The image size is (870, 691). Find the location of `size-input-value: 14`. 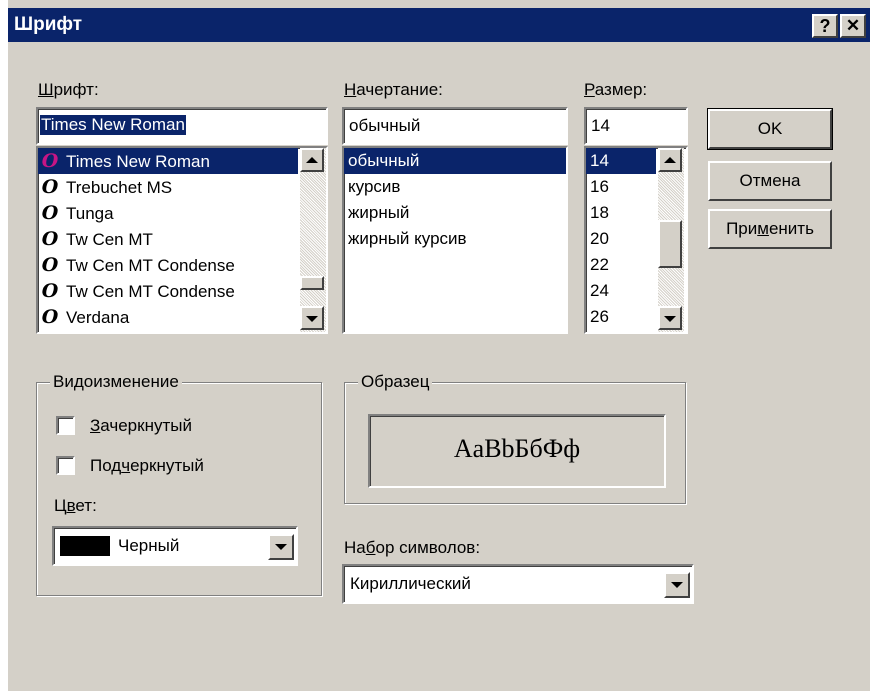

size-input-value: 14 is located at coordinates (600, 125).